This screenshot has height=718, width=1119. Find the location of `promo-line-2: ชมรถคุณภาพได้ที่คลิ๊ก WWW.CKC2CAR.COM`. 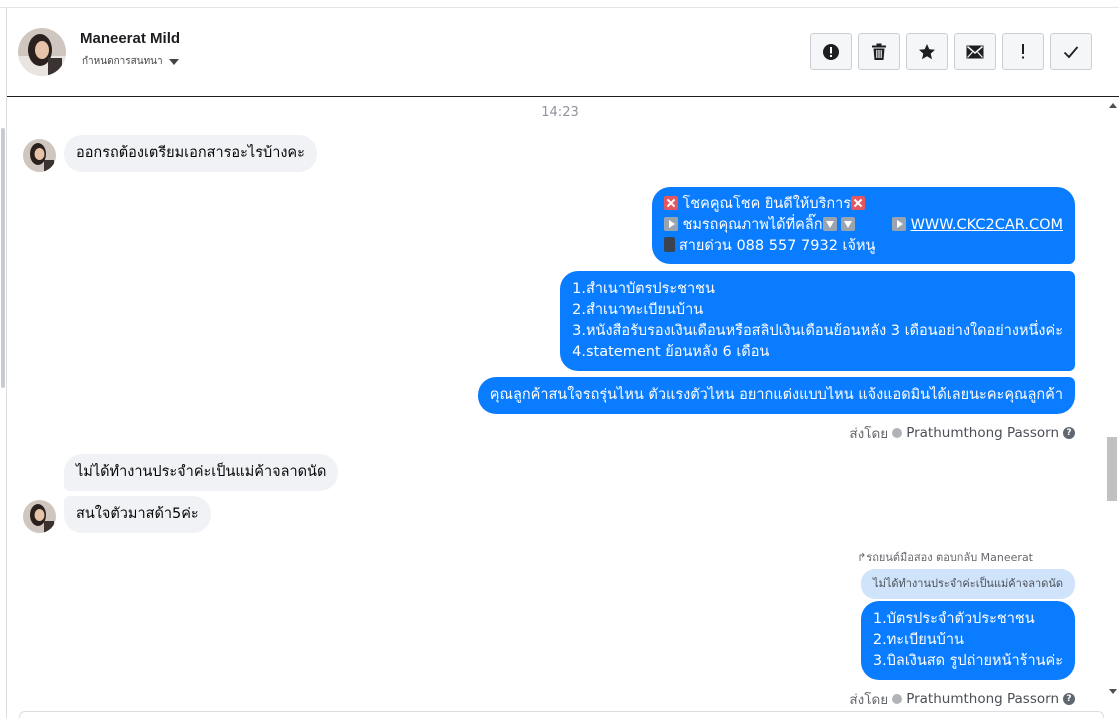

promo-line-2: ชมรถคุณภาพได้ที่คลิ๊ก WWW.CKC2CAR.COM is located at coordinates (863, 225).